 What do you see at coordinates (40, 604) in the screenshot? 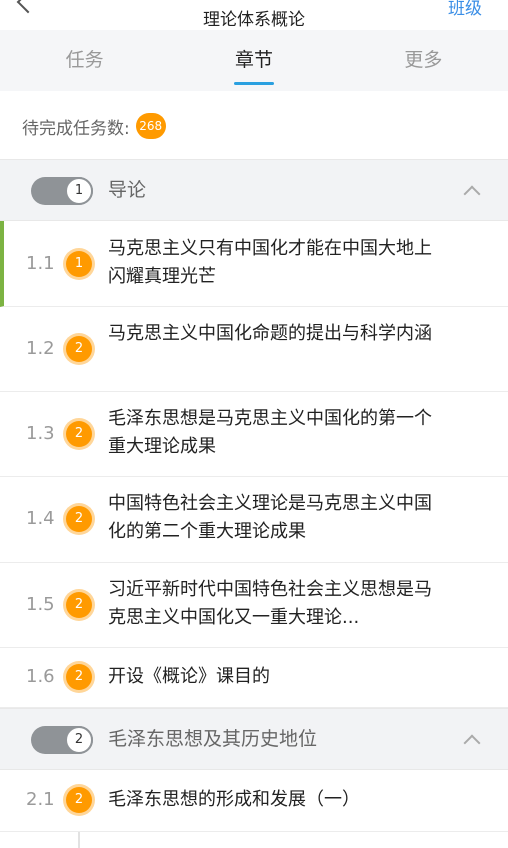
I see `section-number: 1.5` at bounding box center [40, 604].